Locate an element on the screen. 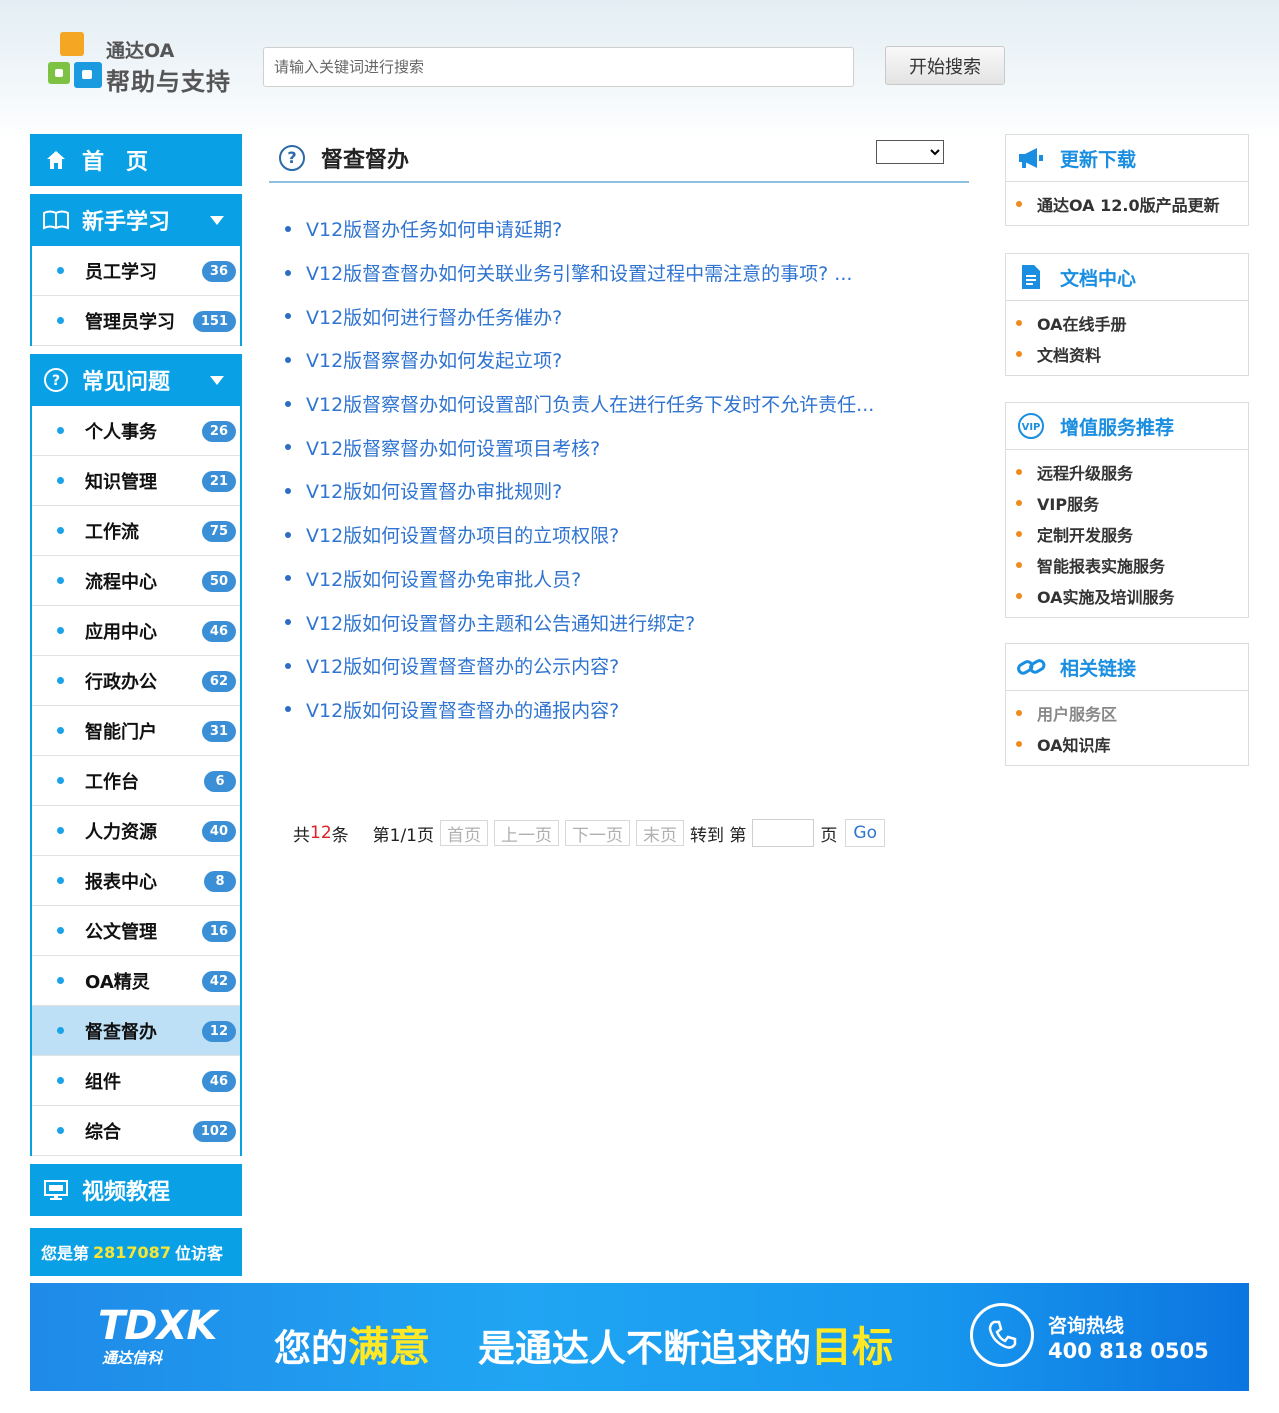 The width and height of the screenshot is (1279, 1413). prev-page-button: 上一页 is located at coordinates (526, 833).